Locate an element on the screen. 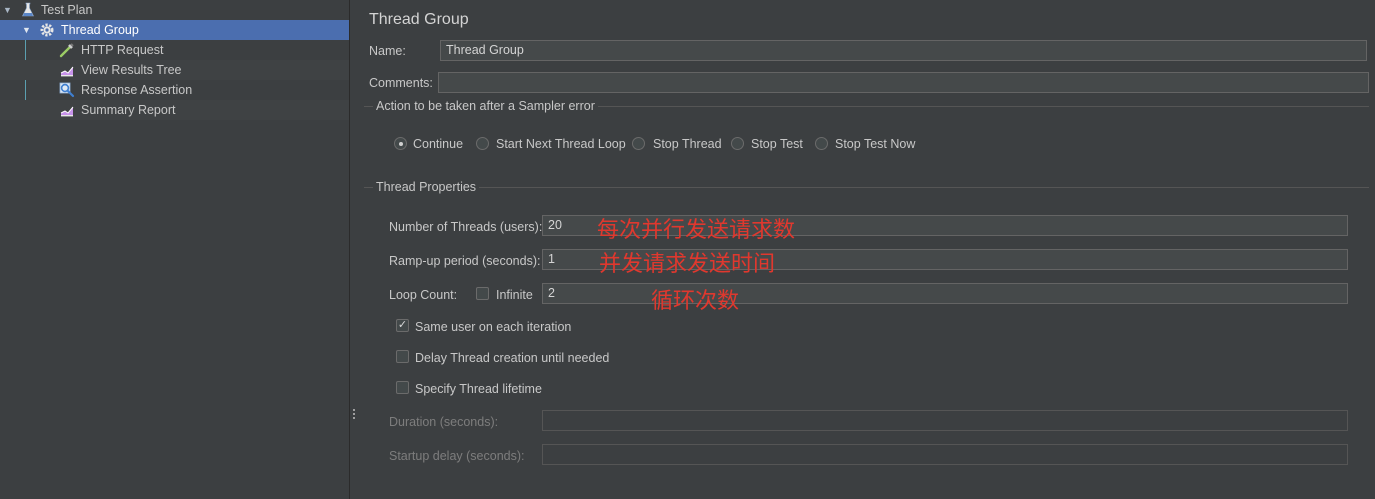  threads-label: Number of Threads (users): is located at coordinates (466, 227).